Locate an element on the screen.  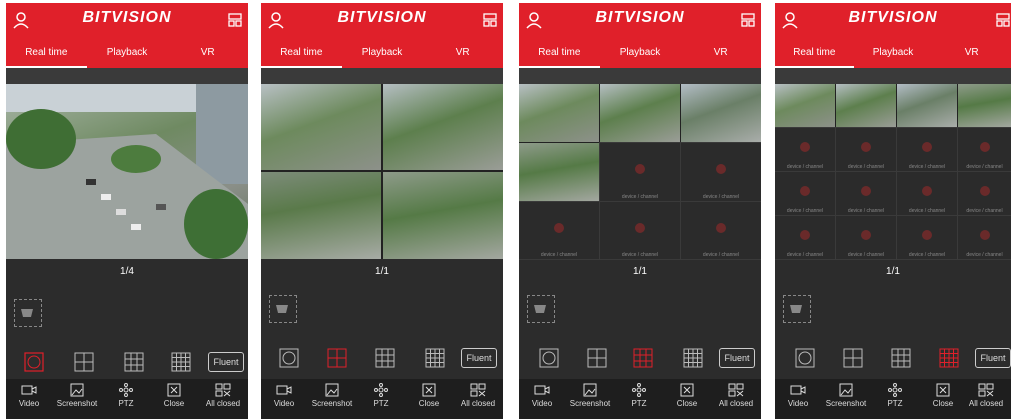
cup-icon is located at coordinates (27, 313).